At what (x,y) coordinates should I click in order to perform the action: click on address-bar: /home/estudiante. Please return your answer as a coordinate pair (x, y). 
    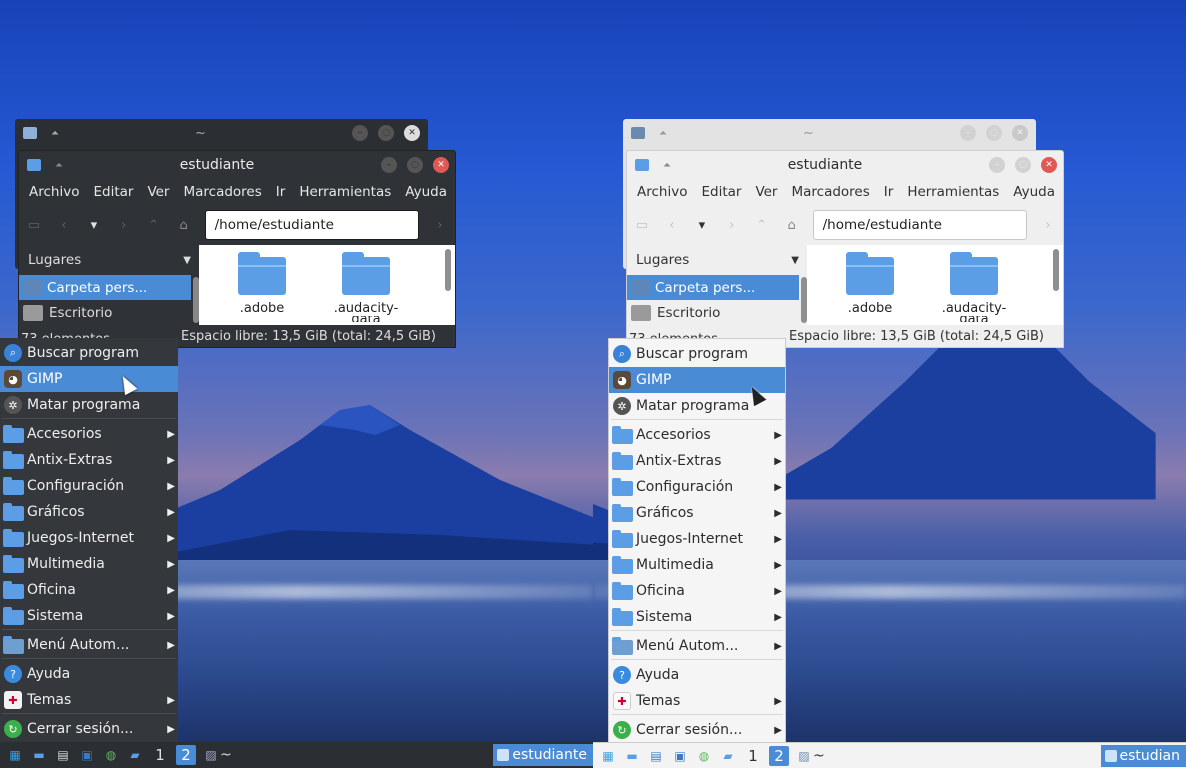
    Looking at the image, I should click on (920, 225).